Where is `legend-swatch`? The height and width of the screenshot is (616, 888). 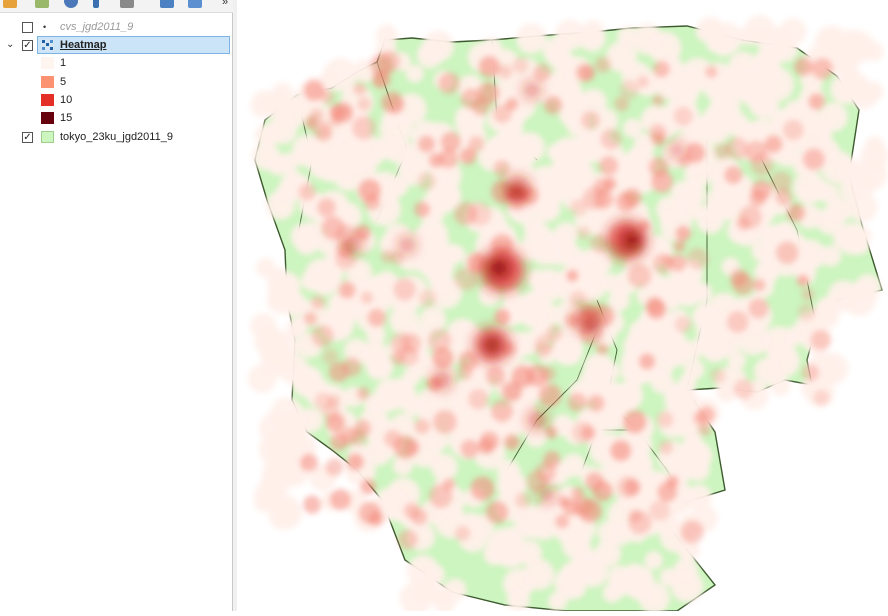 legend-swatch is located at coordinates (47, 118).